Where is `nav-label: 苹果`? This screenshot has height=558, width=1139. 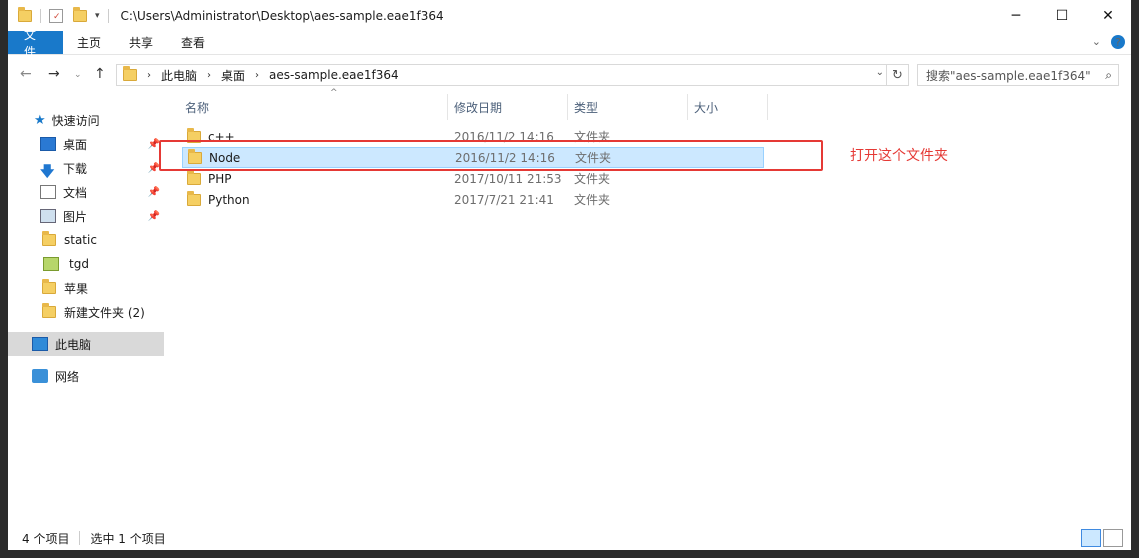 nav-label: 苹果 is located at coordinates (76, 288).